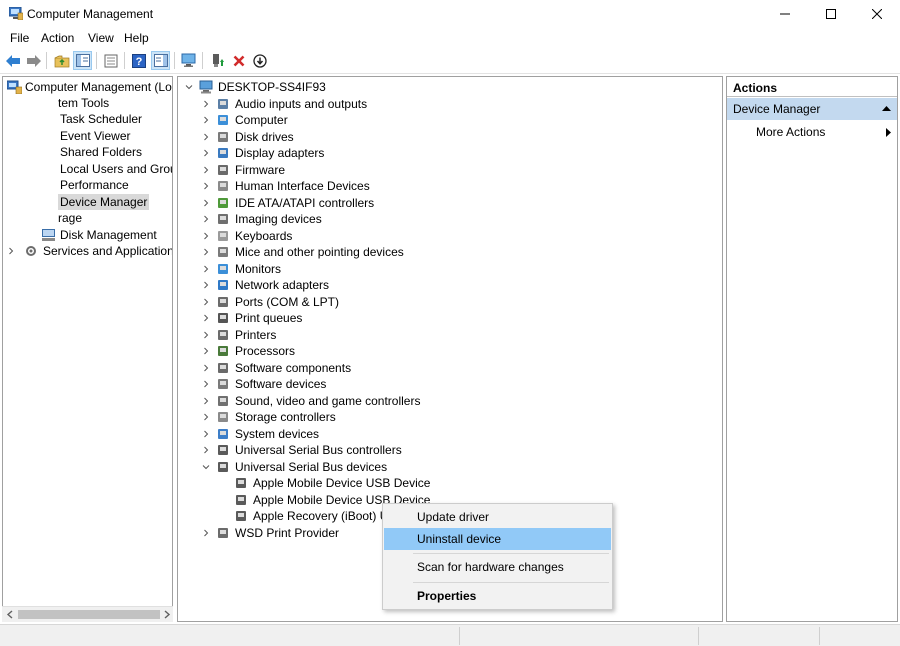 This screenshot has width=900, height=646. I want to click on apple-mobile-device-usb-device-1-icon, so click(241, 500).